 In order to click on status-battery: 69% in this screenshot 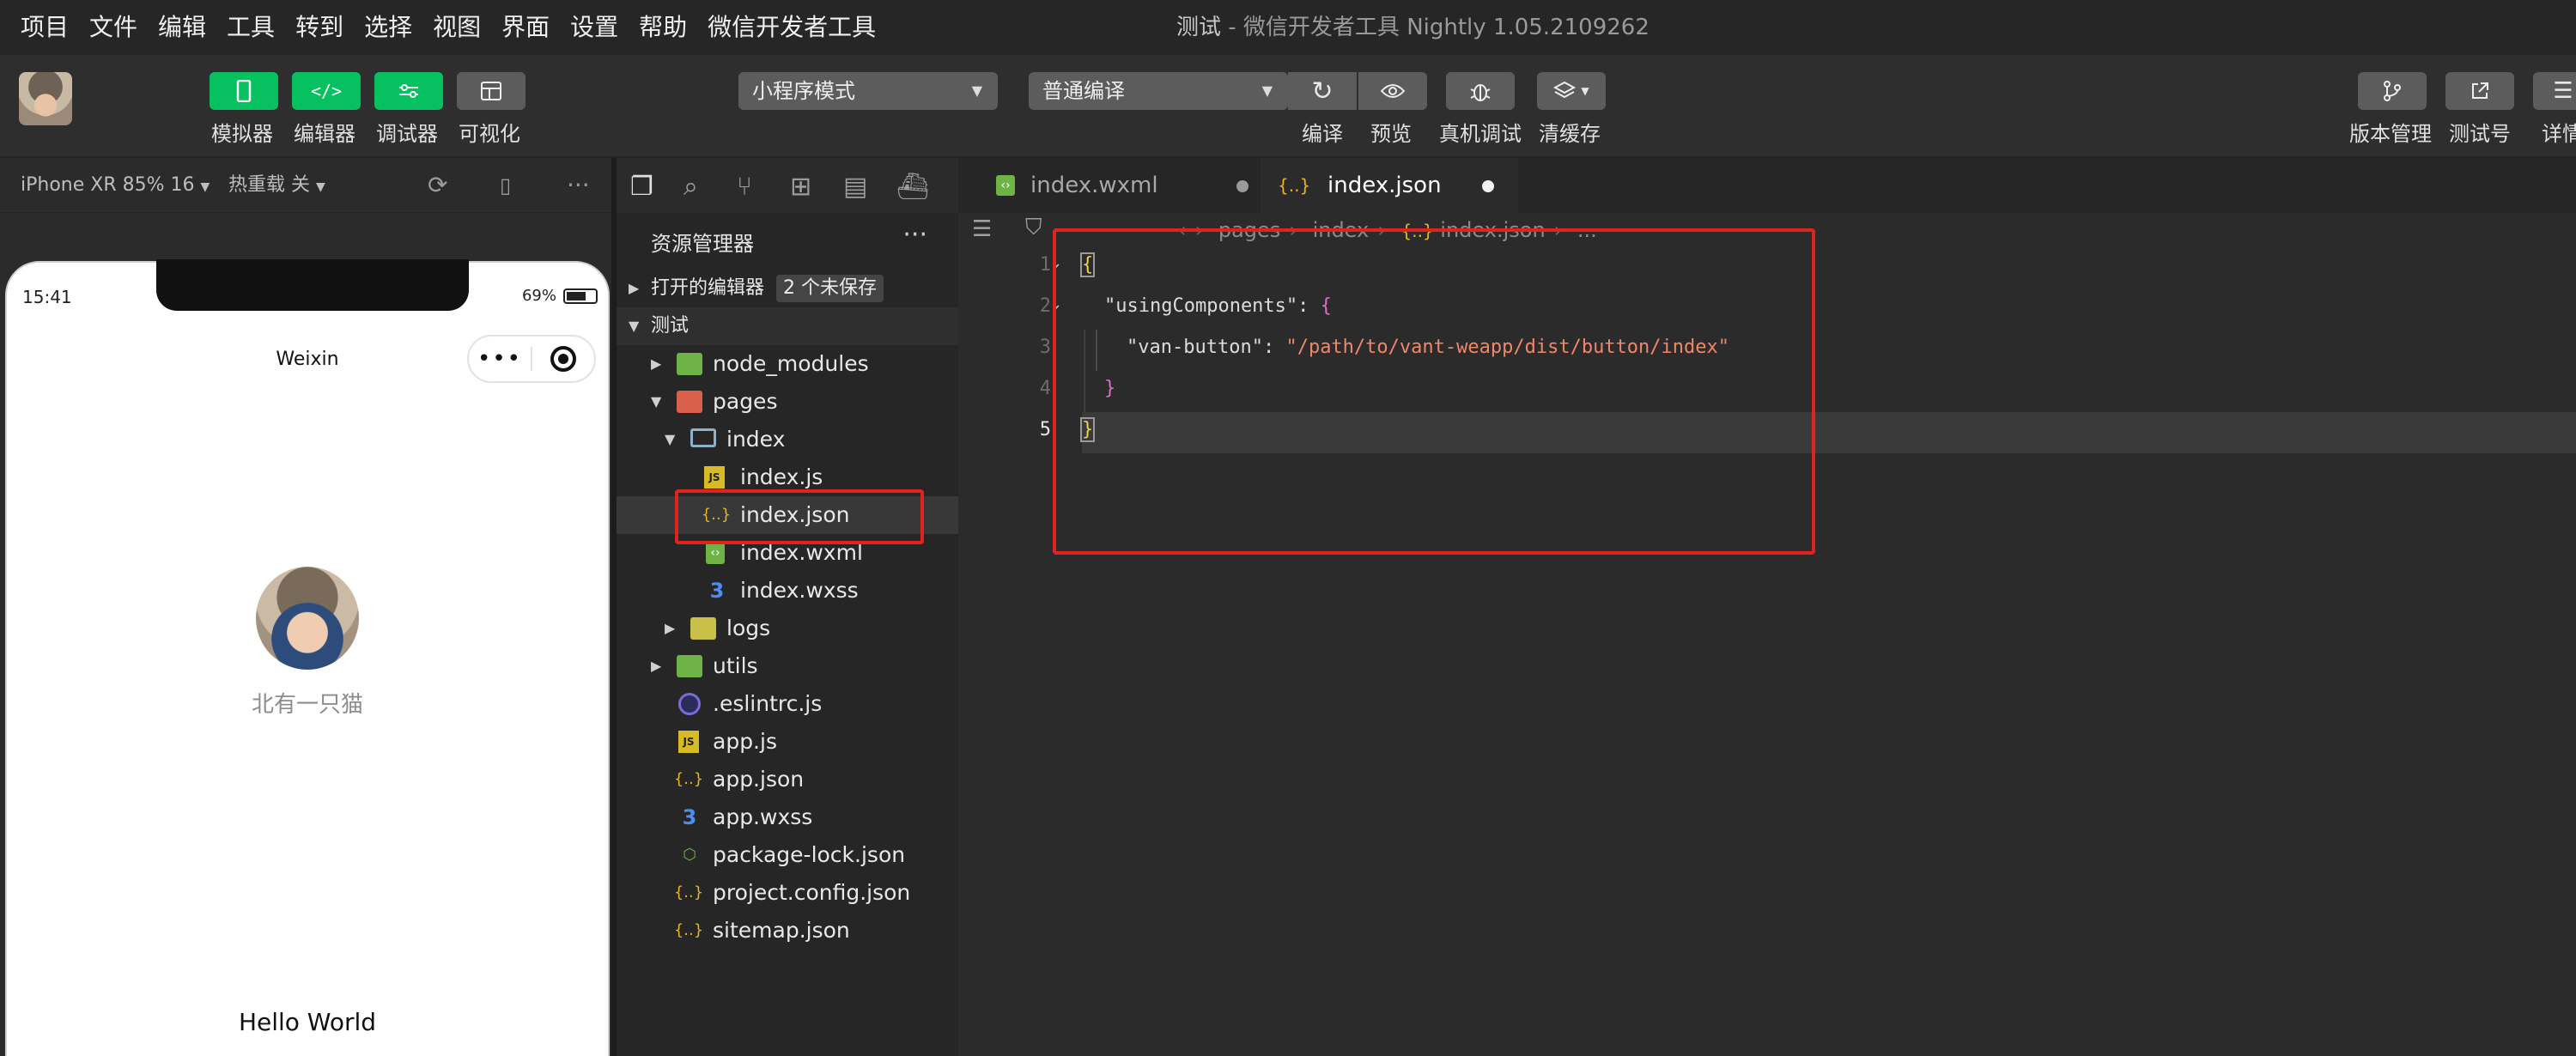, I will do `click(560, 296)`.